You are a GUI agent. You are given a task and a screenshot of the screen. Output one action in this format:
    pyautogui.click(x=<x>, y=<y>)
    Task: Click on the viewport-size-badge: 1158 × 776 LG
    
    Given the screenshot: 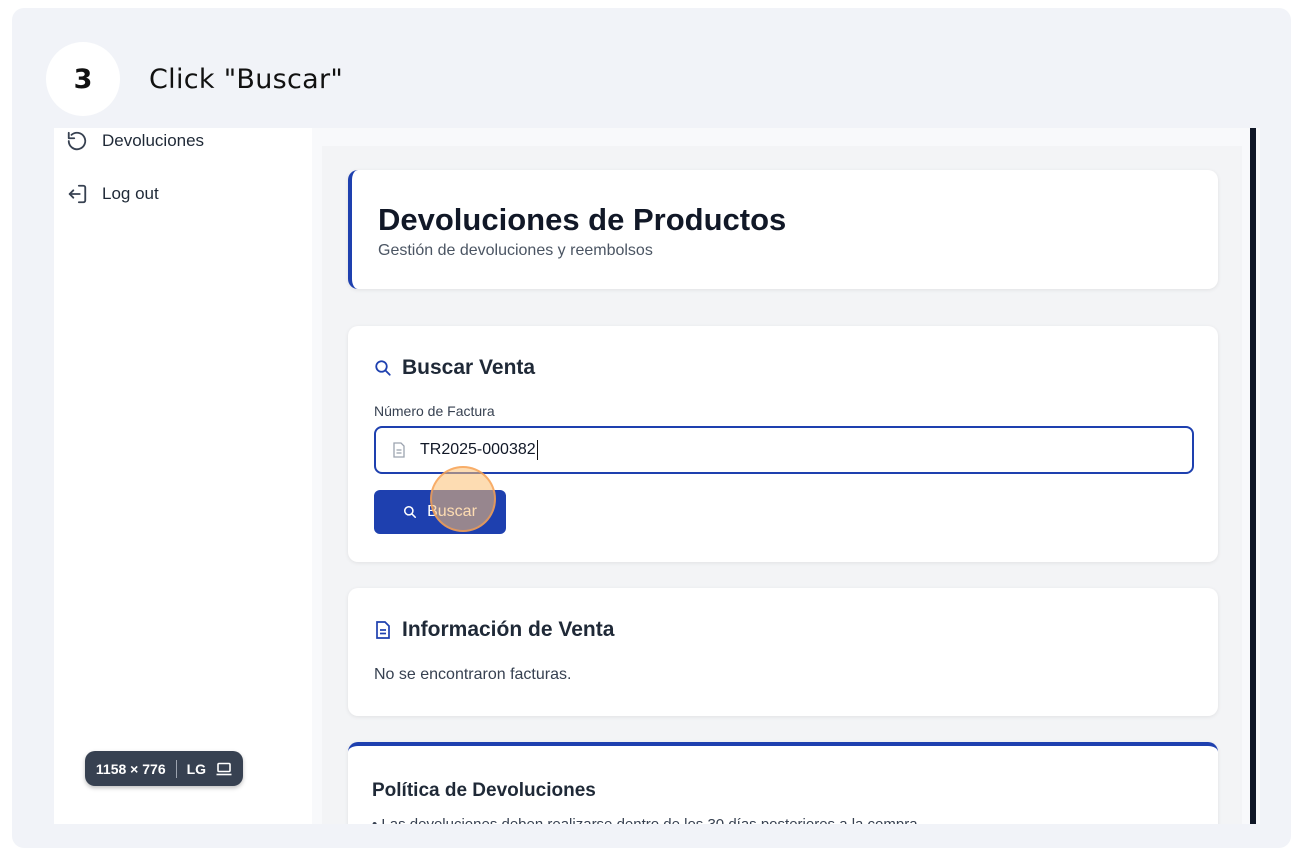 What is the action you would take?
    pyautogui.click(x=164, y=768)
    